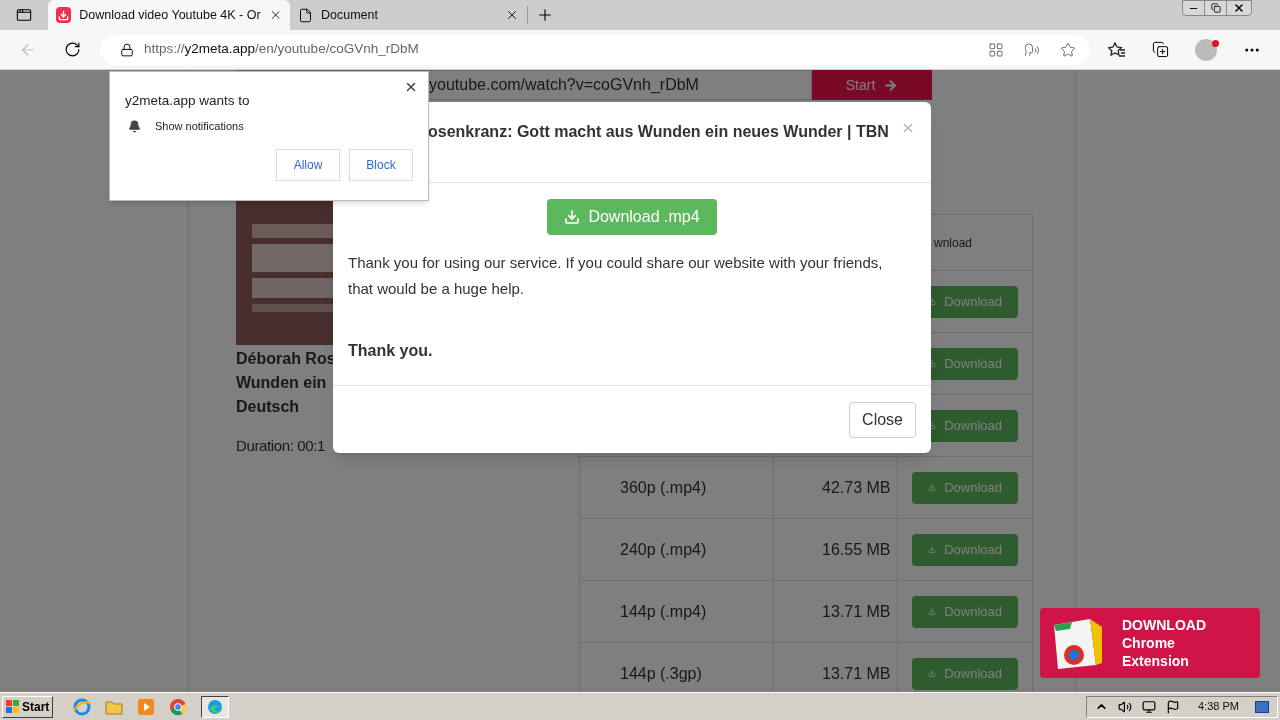 The height and width of the screenshot is (720, 1280). I want to click on collections-icon, so click(1160, 49).